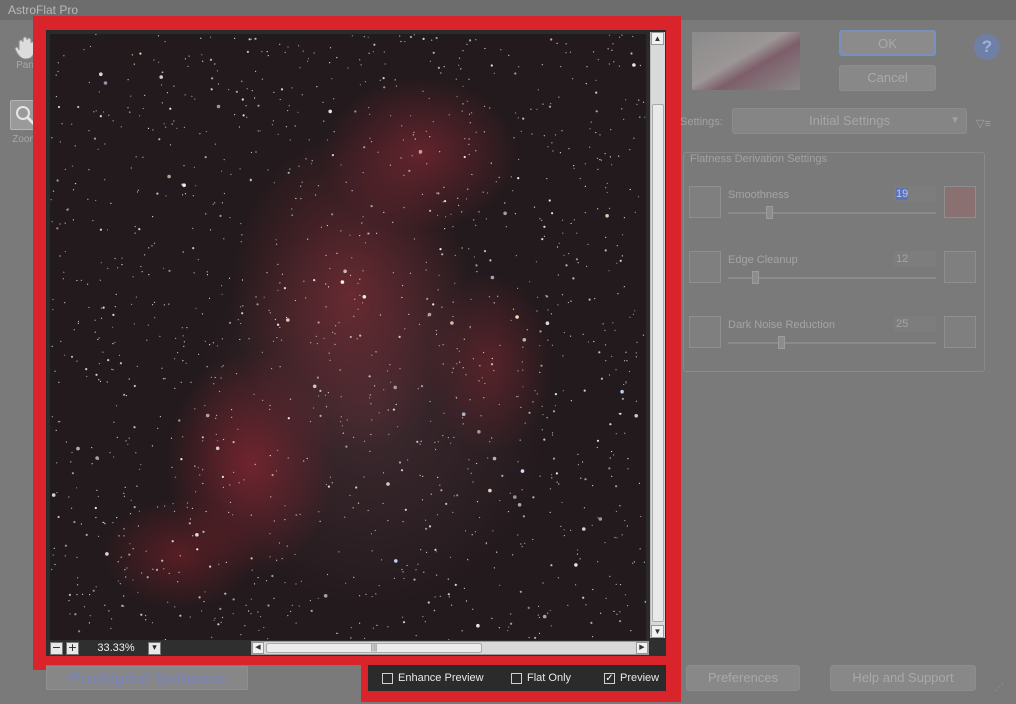 This screenshot has width=1016, height=704. Describe the element at coordinates (915, 194) in the screenshot. I see `smoothness-value: 19` at that location.